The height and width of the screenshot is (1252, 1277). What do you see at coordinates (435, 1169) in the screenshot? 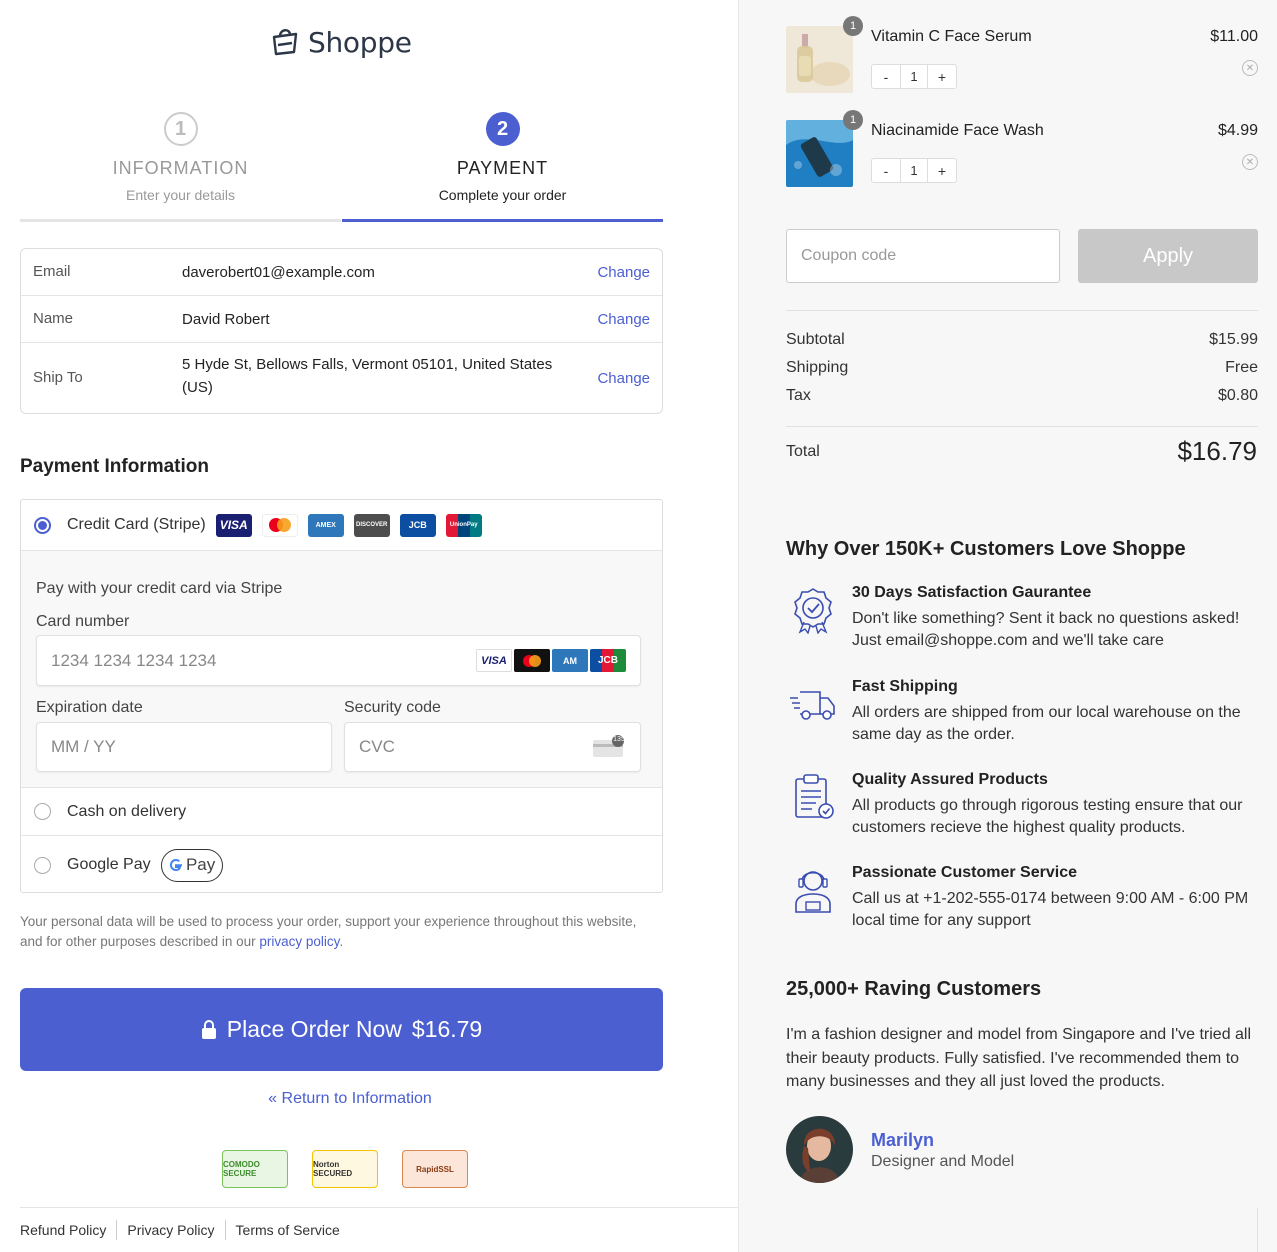
I see `rapidssl-badge: RapidSSL` at bounding box center [435, 1169].